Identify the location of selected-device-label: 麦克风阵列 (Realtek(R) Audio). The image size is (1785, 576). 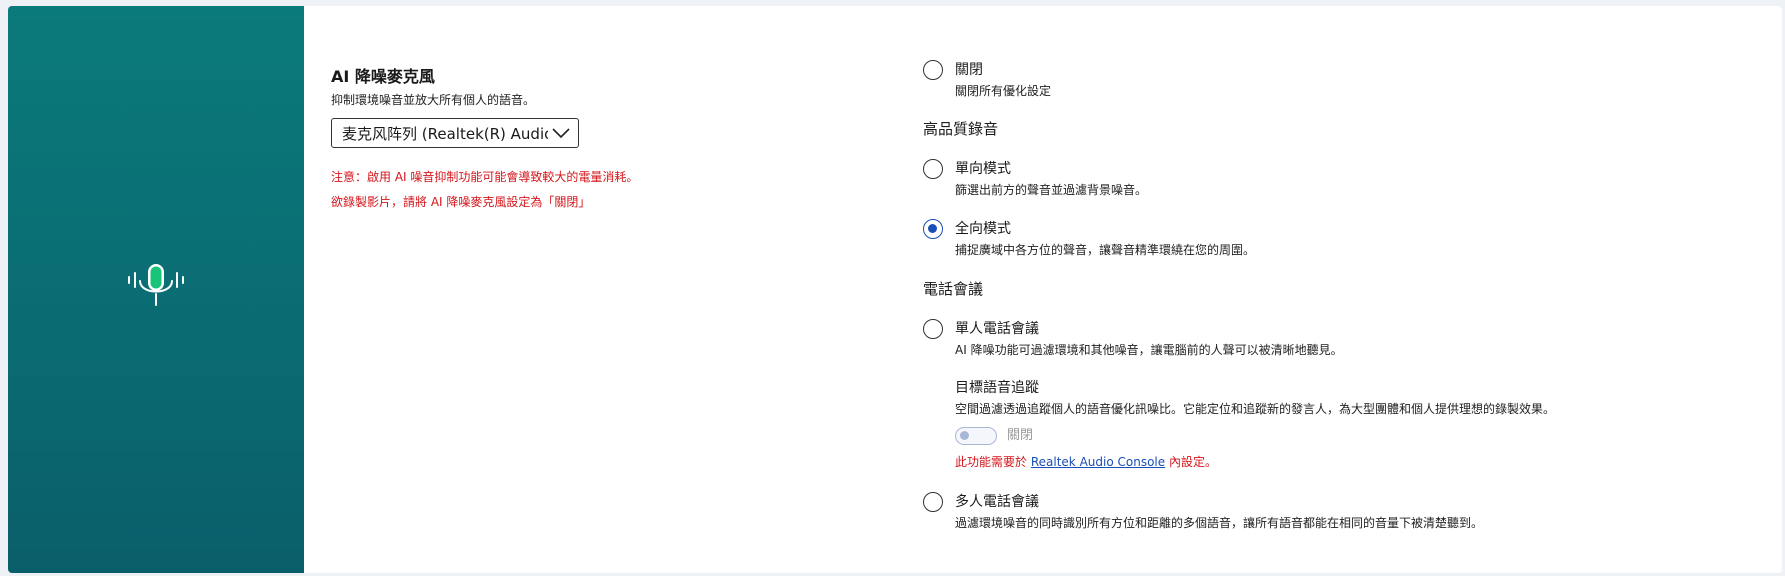
(445, 133).